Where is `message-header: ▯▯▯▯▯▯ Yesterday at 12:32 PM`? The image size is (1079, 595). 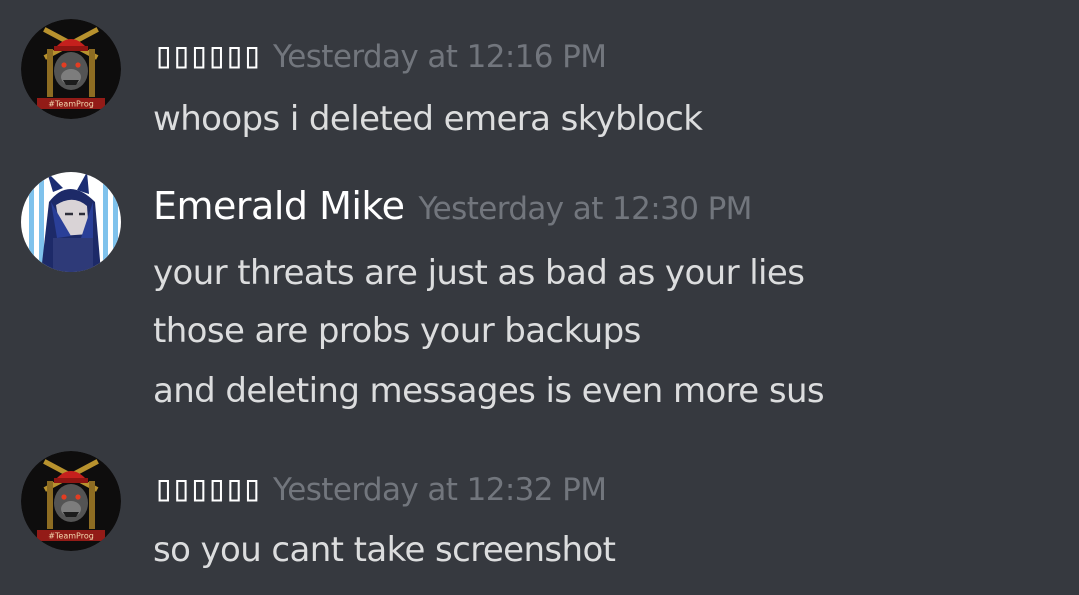
message-header: ▯▯▯▯▯▯ Yesterday at 12:32 PM is located at coordinates (380, 488).